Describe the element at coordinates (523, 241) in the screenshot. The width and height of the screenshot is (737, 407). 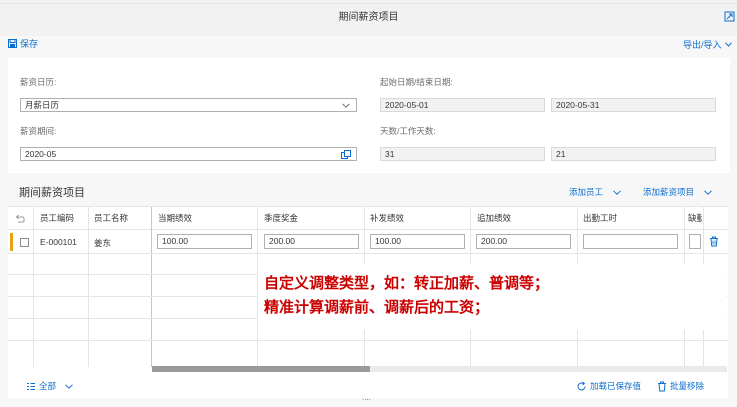
I see `extra-performance-input: 200.00` at that location.